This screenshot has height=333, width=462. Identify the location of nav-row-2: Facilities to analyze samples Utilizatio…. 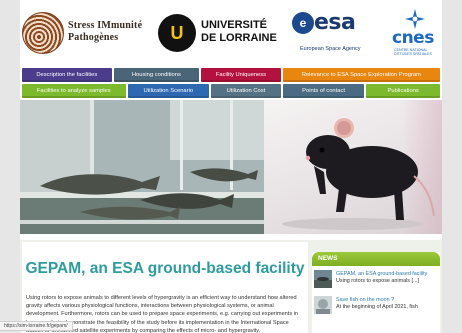
(232, 91).